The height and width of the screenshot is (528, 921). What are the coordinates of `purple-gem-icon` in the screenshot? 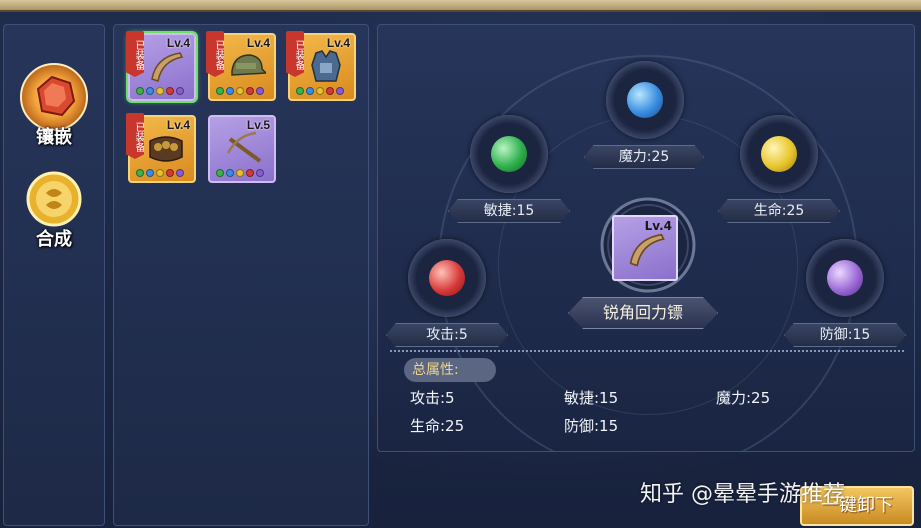 It's located at (845, 278).